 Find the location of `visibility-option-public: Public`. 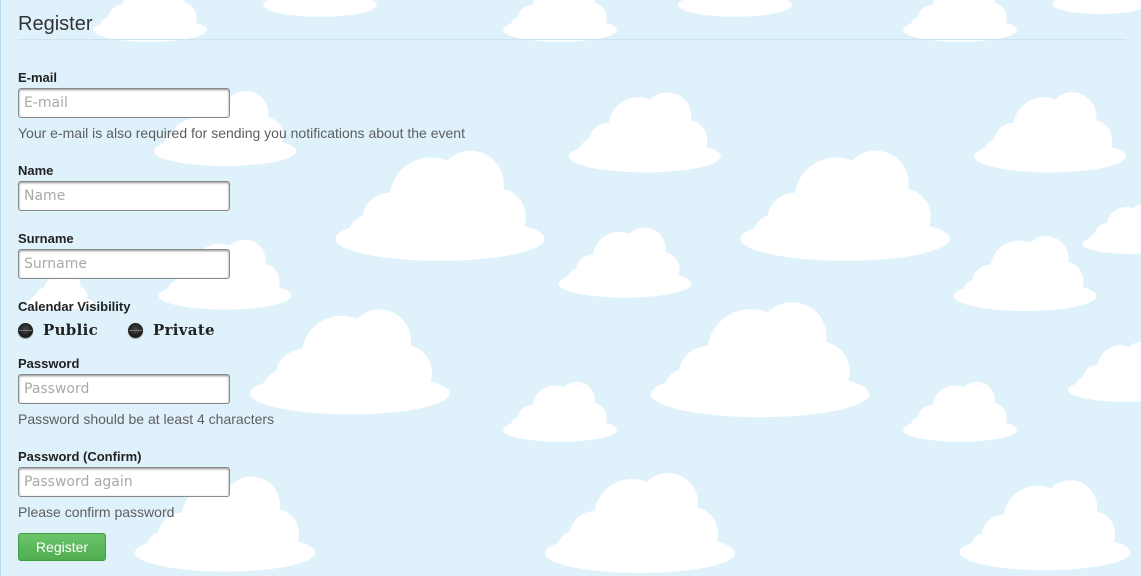

visibility-option-public: Public is located at coordinates (58, 330).